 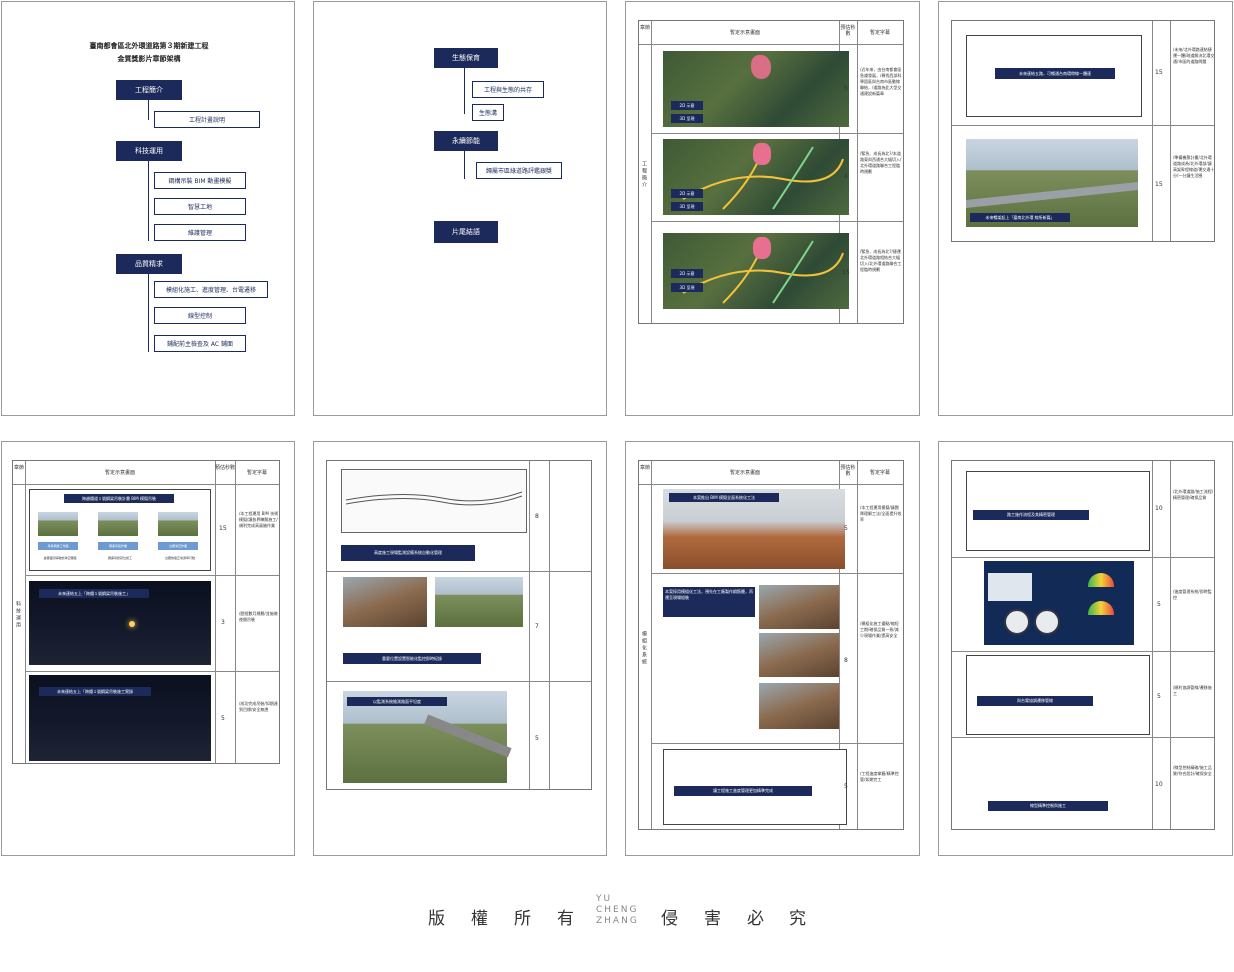 What do you see at coordinates (259, 519) in the screenshot?
I see `caption-notes: /本工程運用 BIM 技術模擬/讓各界瞭解施工/順利完成高風險作業` at bounding box center [259, 519].